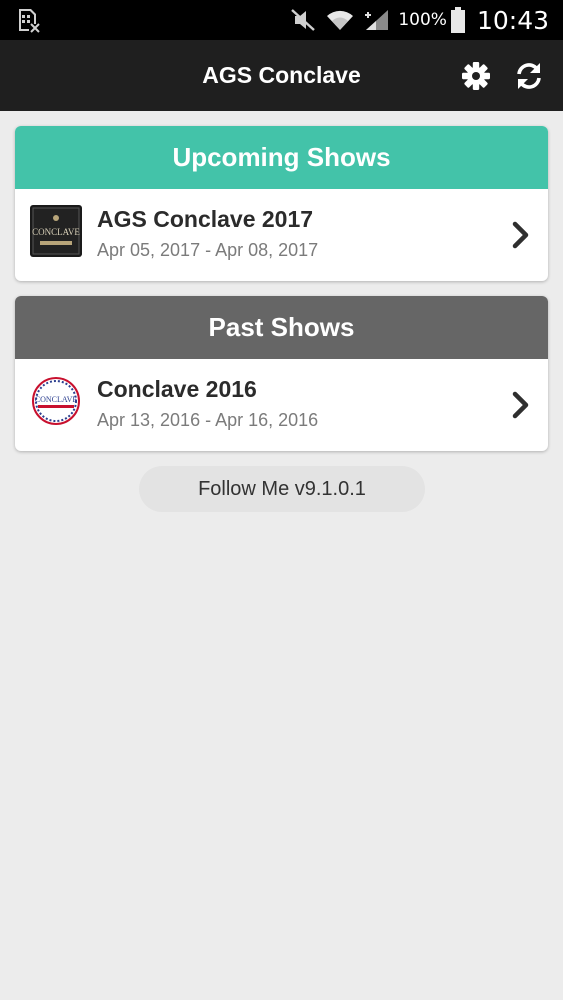 The width and height of the screenshot is (563, 1000). I want to click on battery-percent: 100%, so click(422, 20).